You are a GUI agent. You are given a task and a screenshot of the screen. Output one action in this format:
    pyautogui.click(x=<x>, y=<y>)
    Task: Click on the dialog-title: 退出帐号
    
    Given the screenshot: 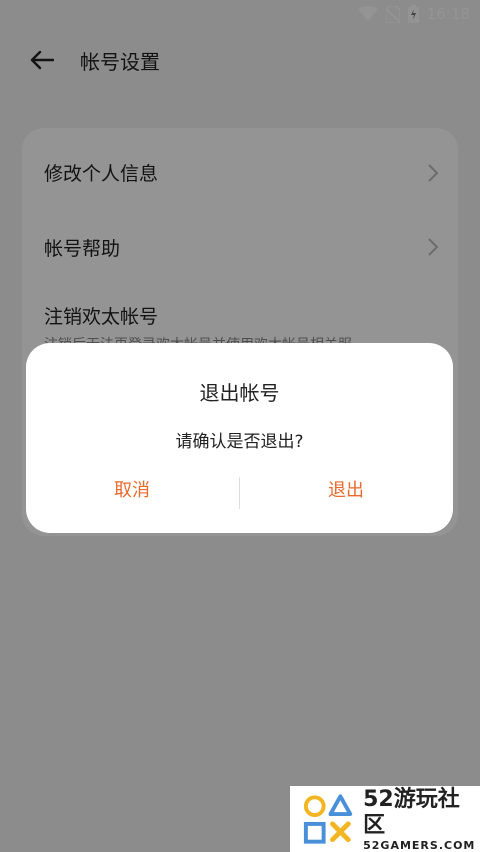 What is the action you would take?
    pyautogui.click(x=239, y=393)
    